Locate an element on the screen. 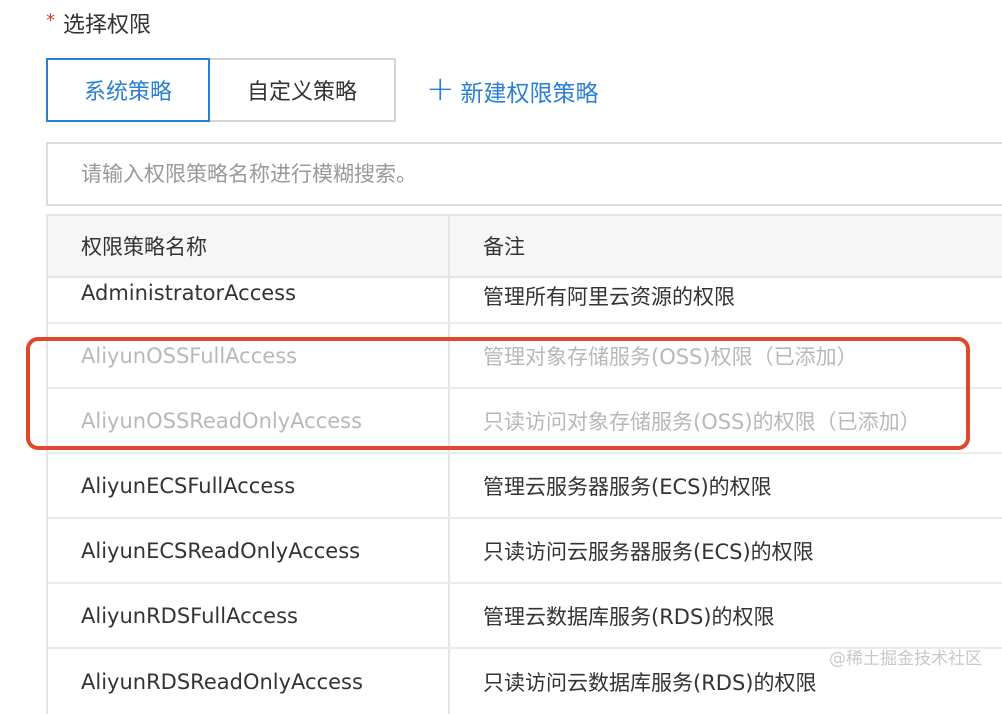 The width and height of the screenshot is (1002, 714). table-row-disabled: AliyunOSSFullAccess 管理对象存储服务(OSS)权限（已添加） is located at coordinates (525, 356).